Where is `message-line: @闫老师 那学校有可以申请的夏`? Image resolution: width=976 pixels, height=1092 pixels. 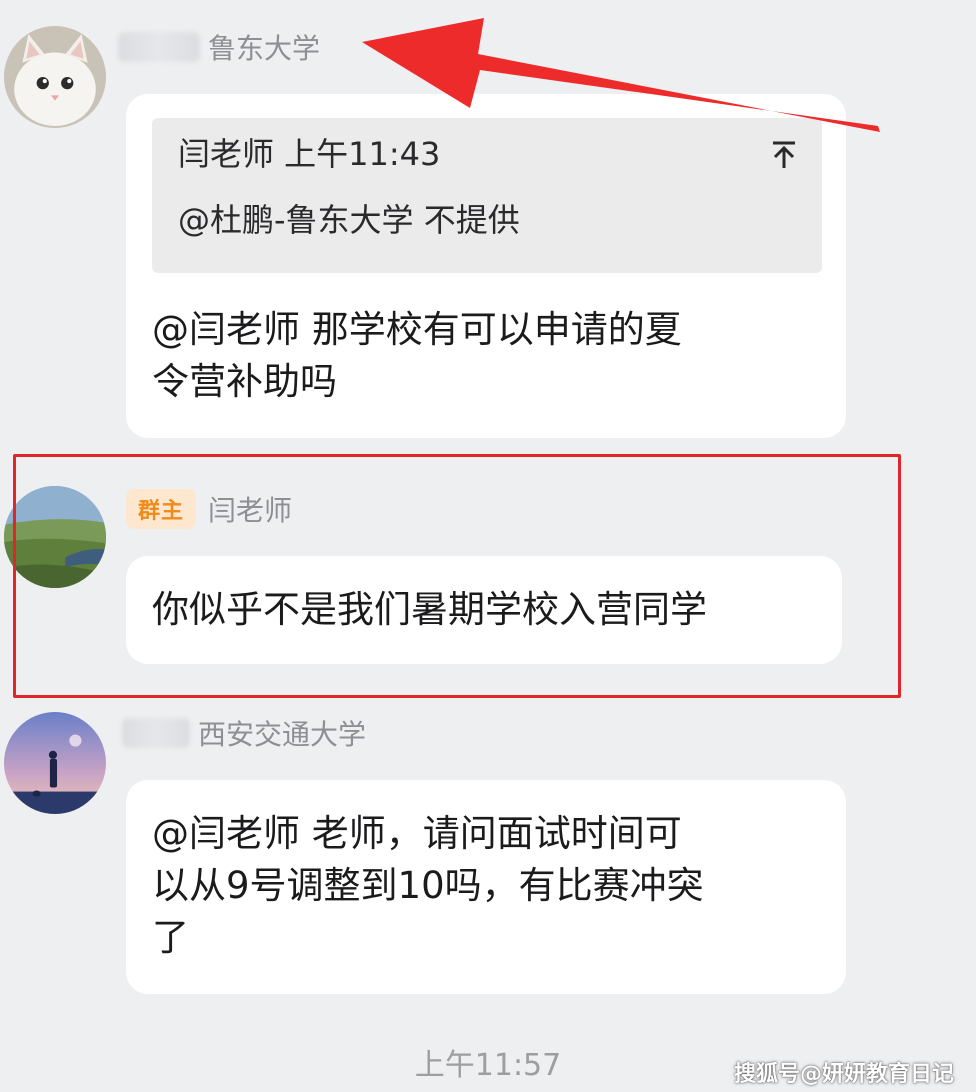 message-line: @闫老师 那学校有可以申请的夏 is located at coordinates (417, 329).